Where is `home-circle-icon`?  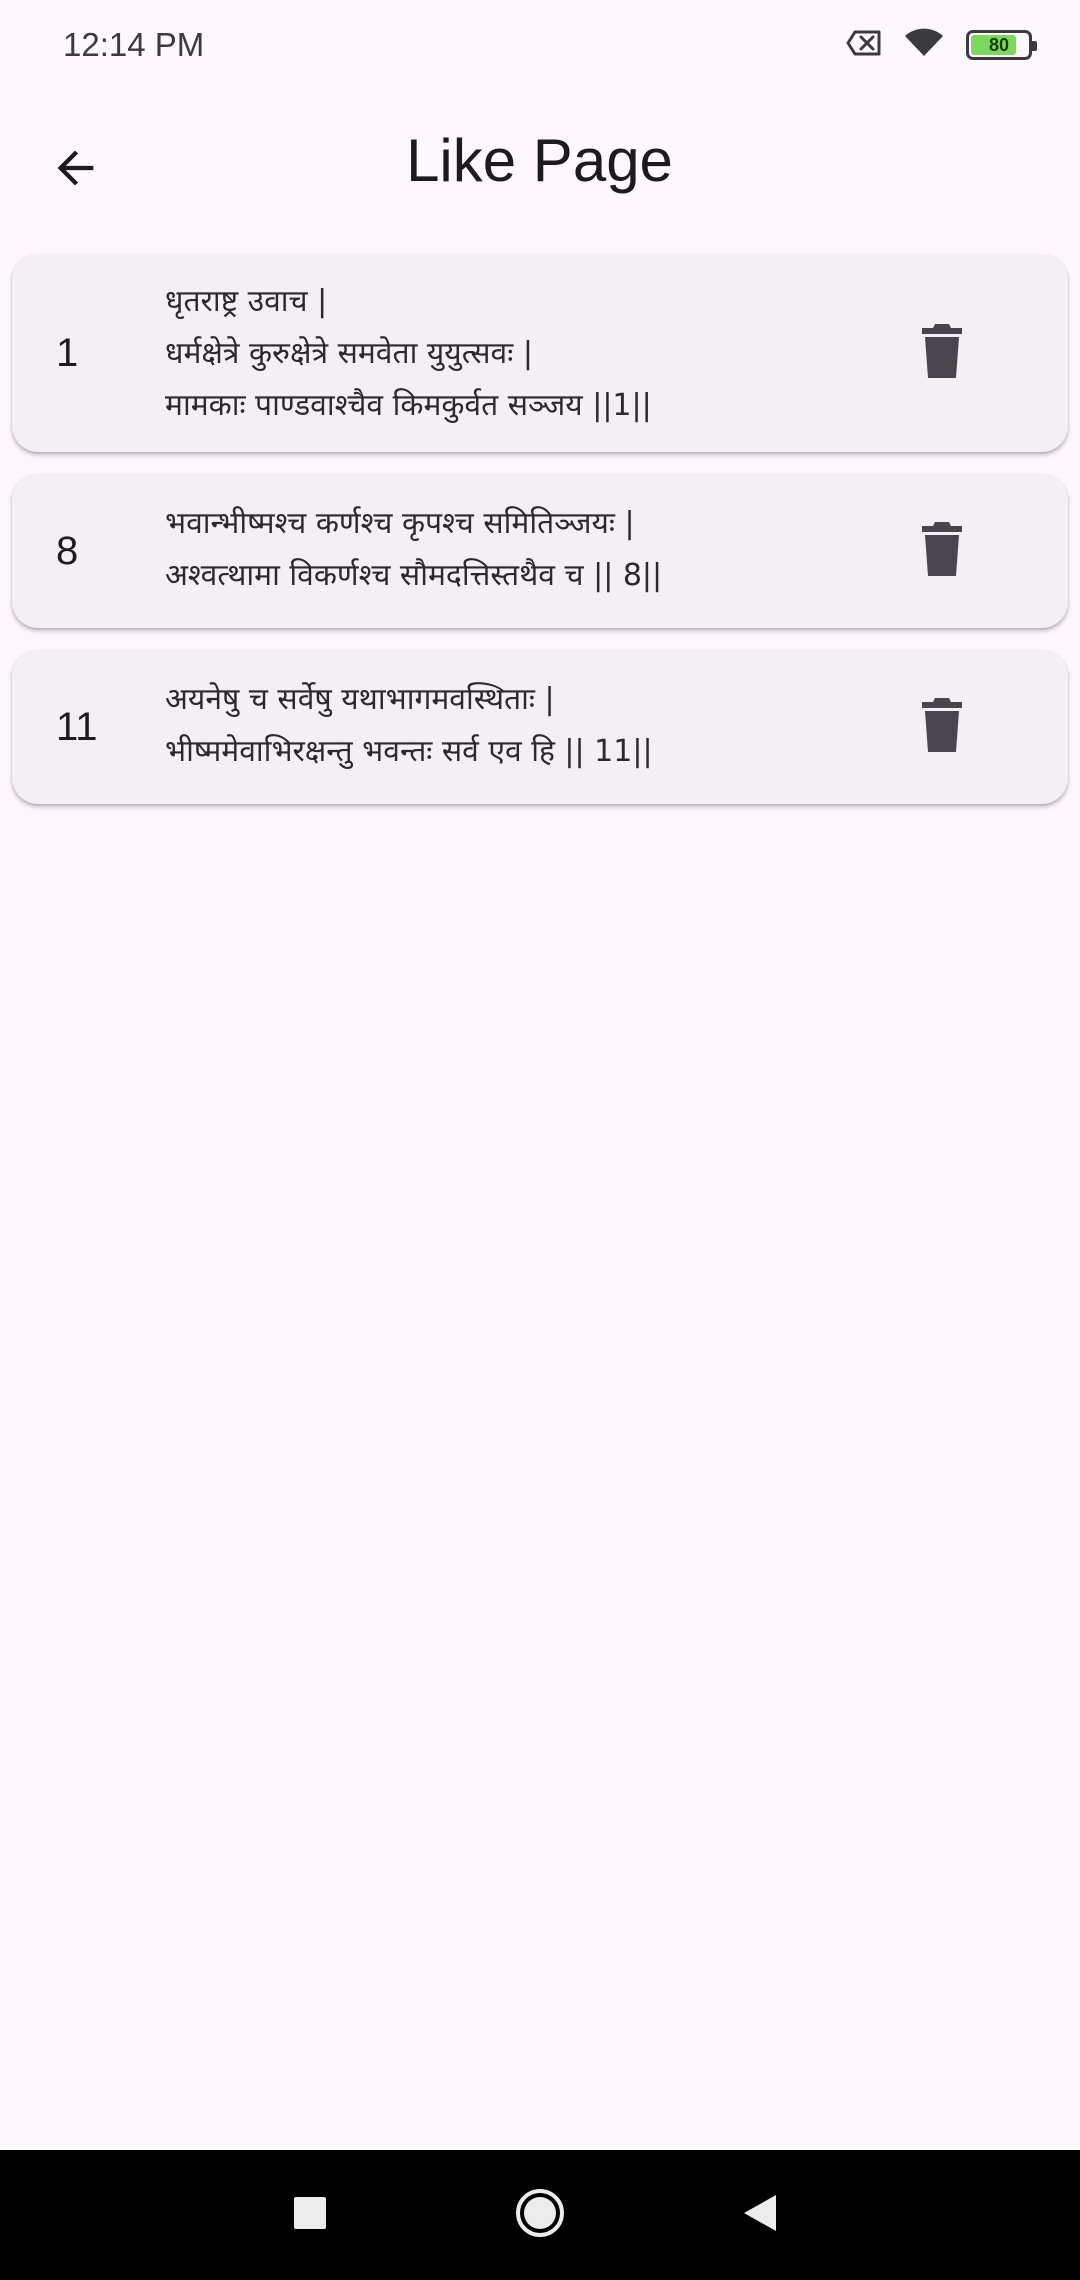 home-circle-icon is located at coordinates (540, 2215).